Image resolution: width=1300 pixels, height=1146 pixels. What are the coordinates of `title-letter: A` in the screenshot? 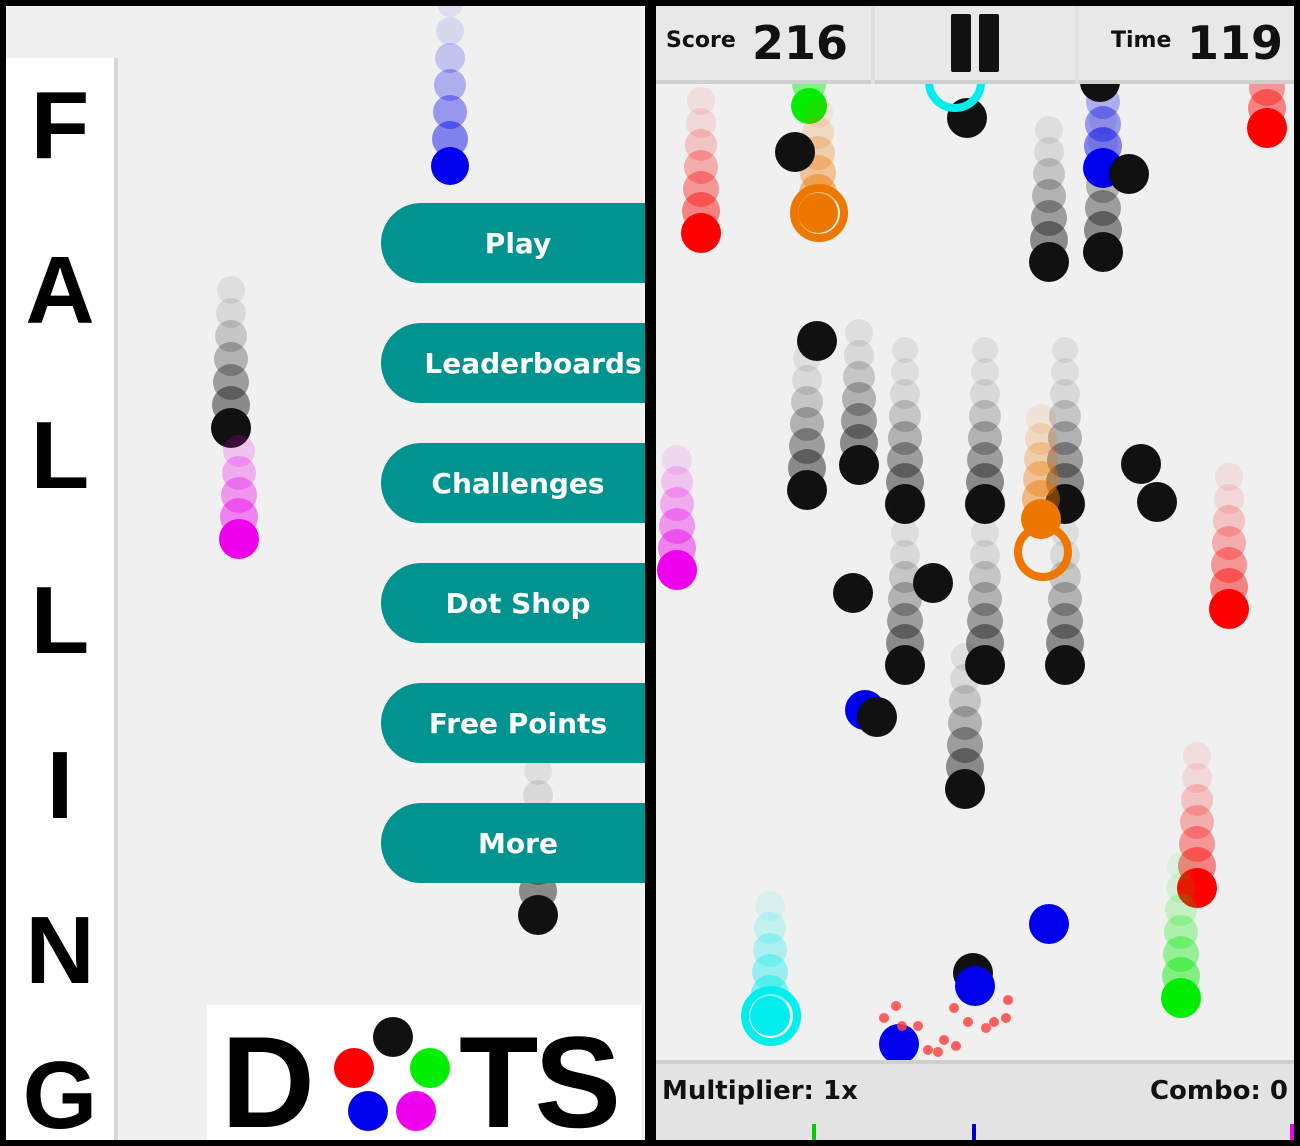 It's located at (60, 290).